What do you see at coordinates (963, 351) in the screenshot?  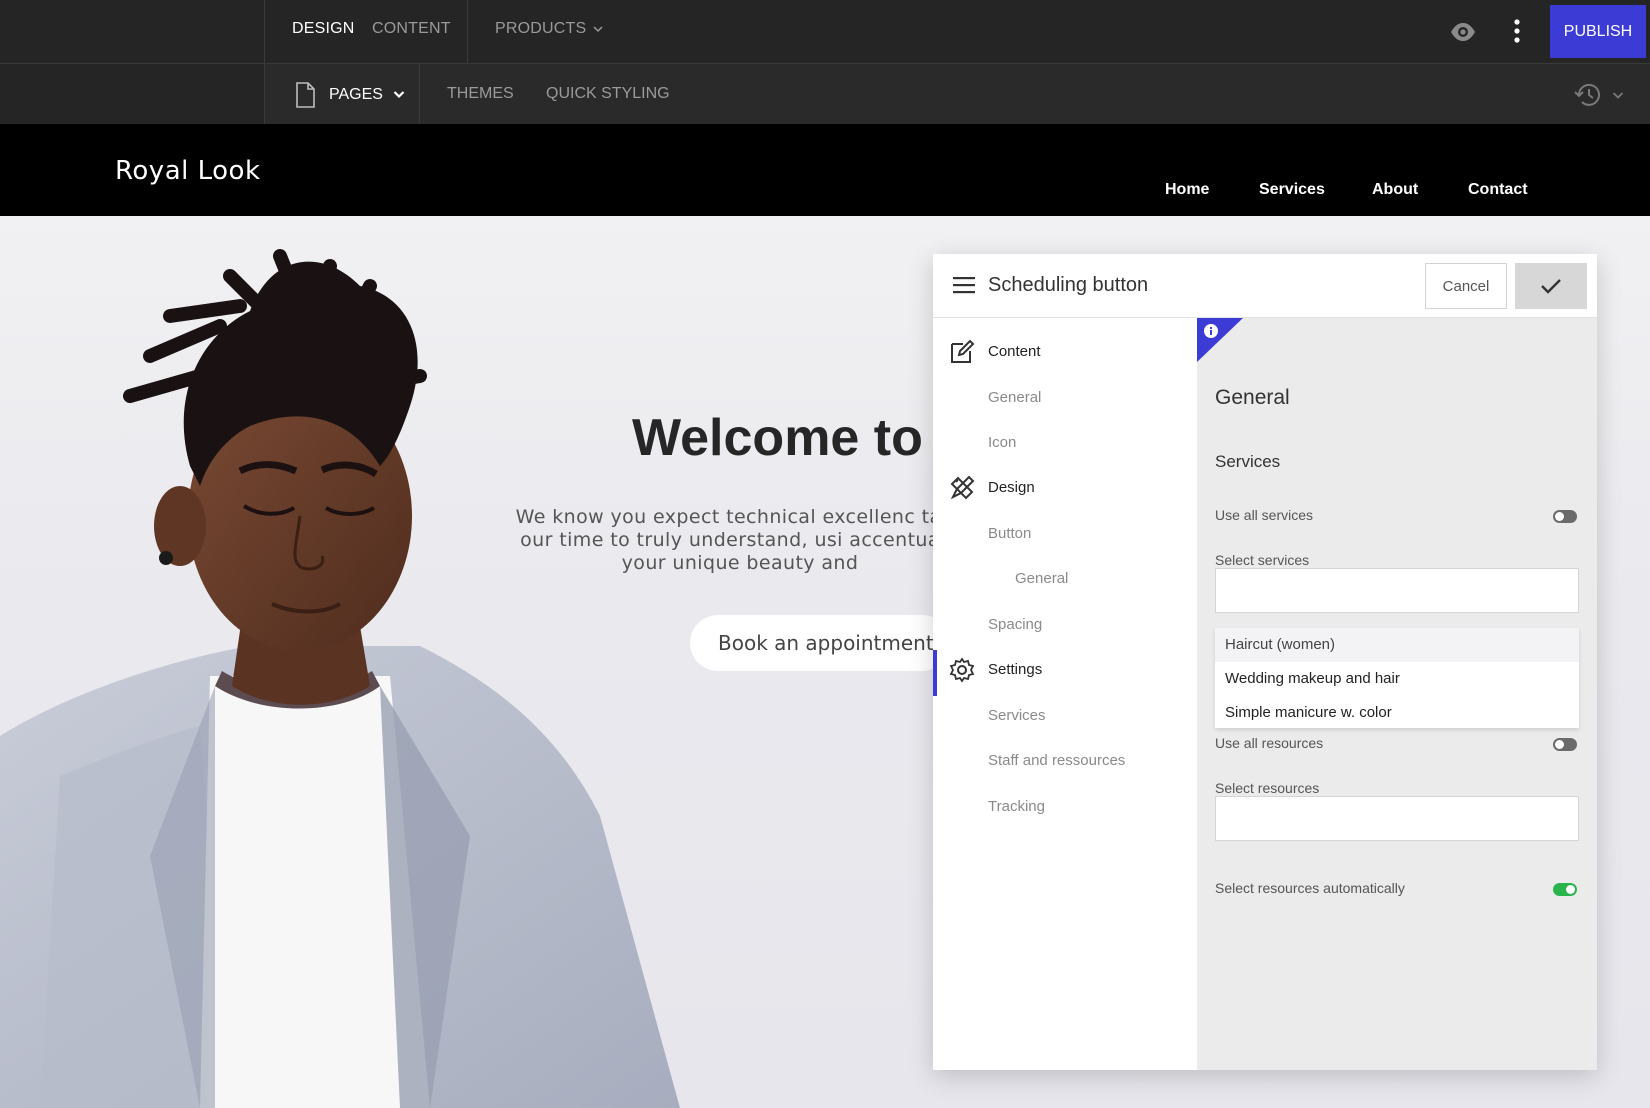 I see `edit-icon` at bounding box center [963, 351].